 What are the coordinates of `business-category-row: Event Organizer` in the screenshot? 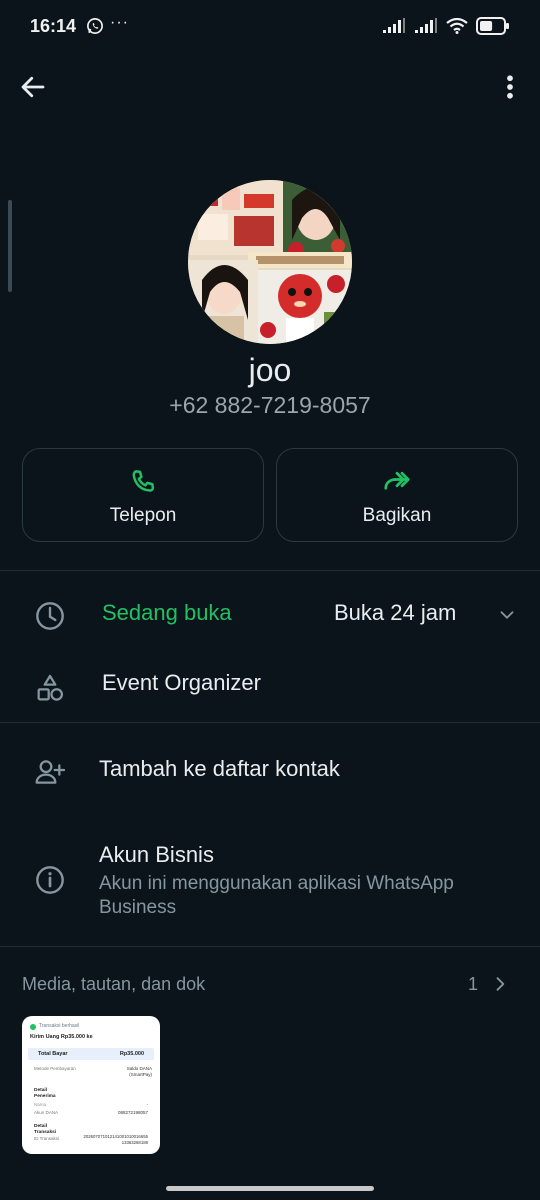 It's located at (270, 686).